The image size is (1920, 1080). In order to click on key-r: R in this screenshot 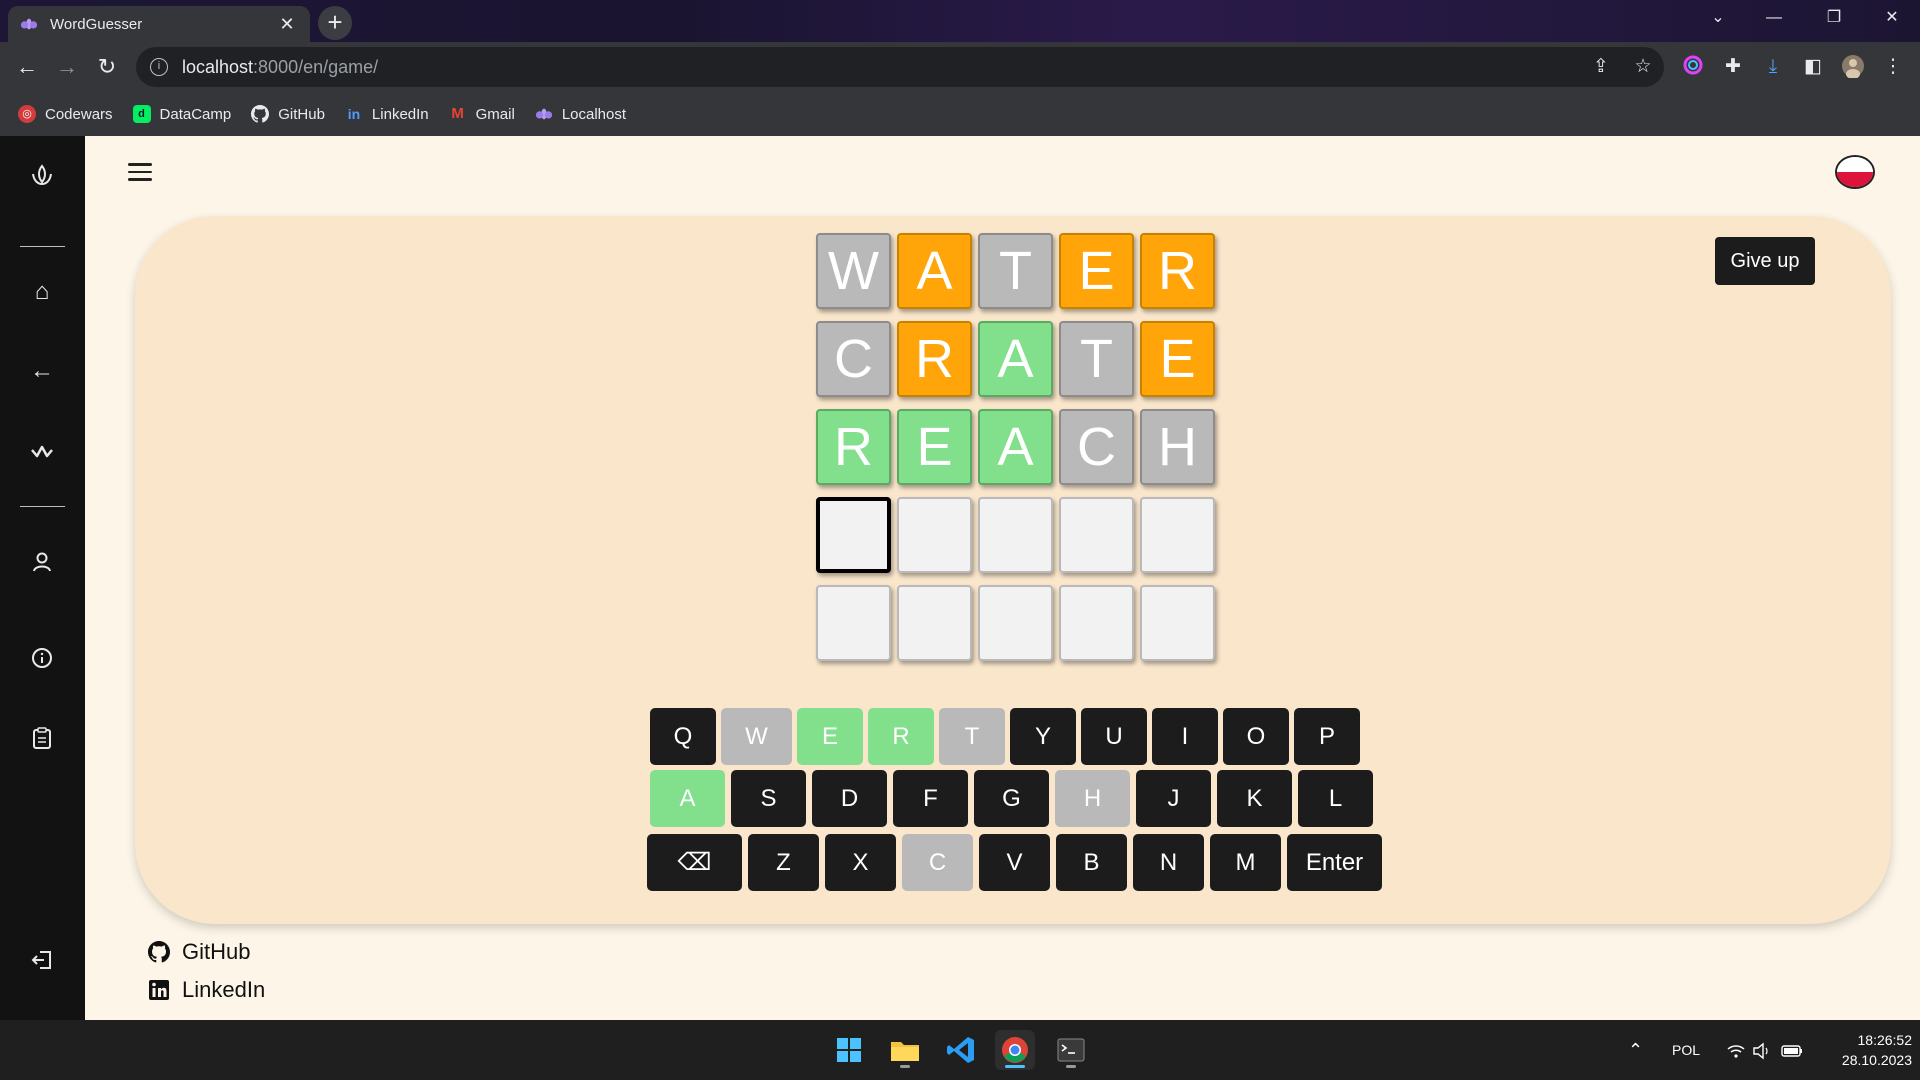, I will do `click(901, 736)`.